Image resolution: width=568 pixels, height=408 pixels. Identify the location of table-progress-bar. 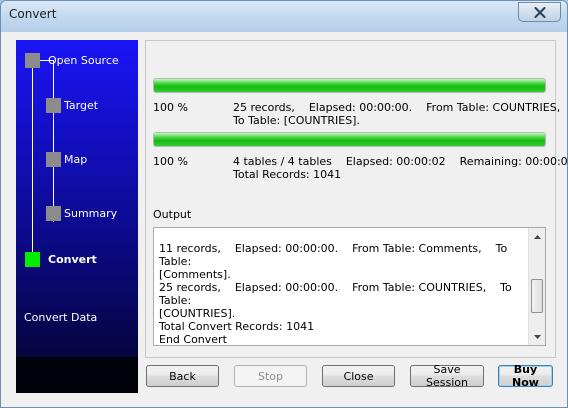
(349, 85).